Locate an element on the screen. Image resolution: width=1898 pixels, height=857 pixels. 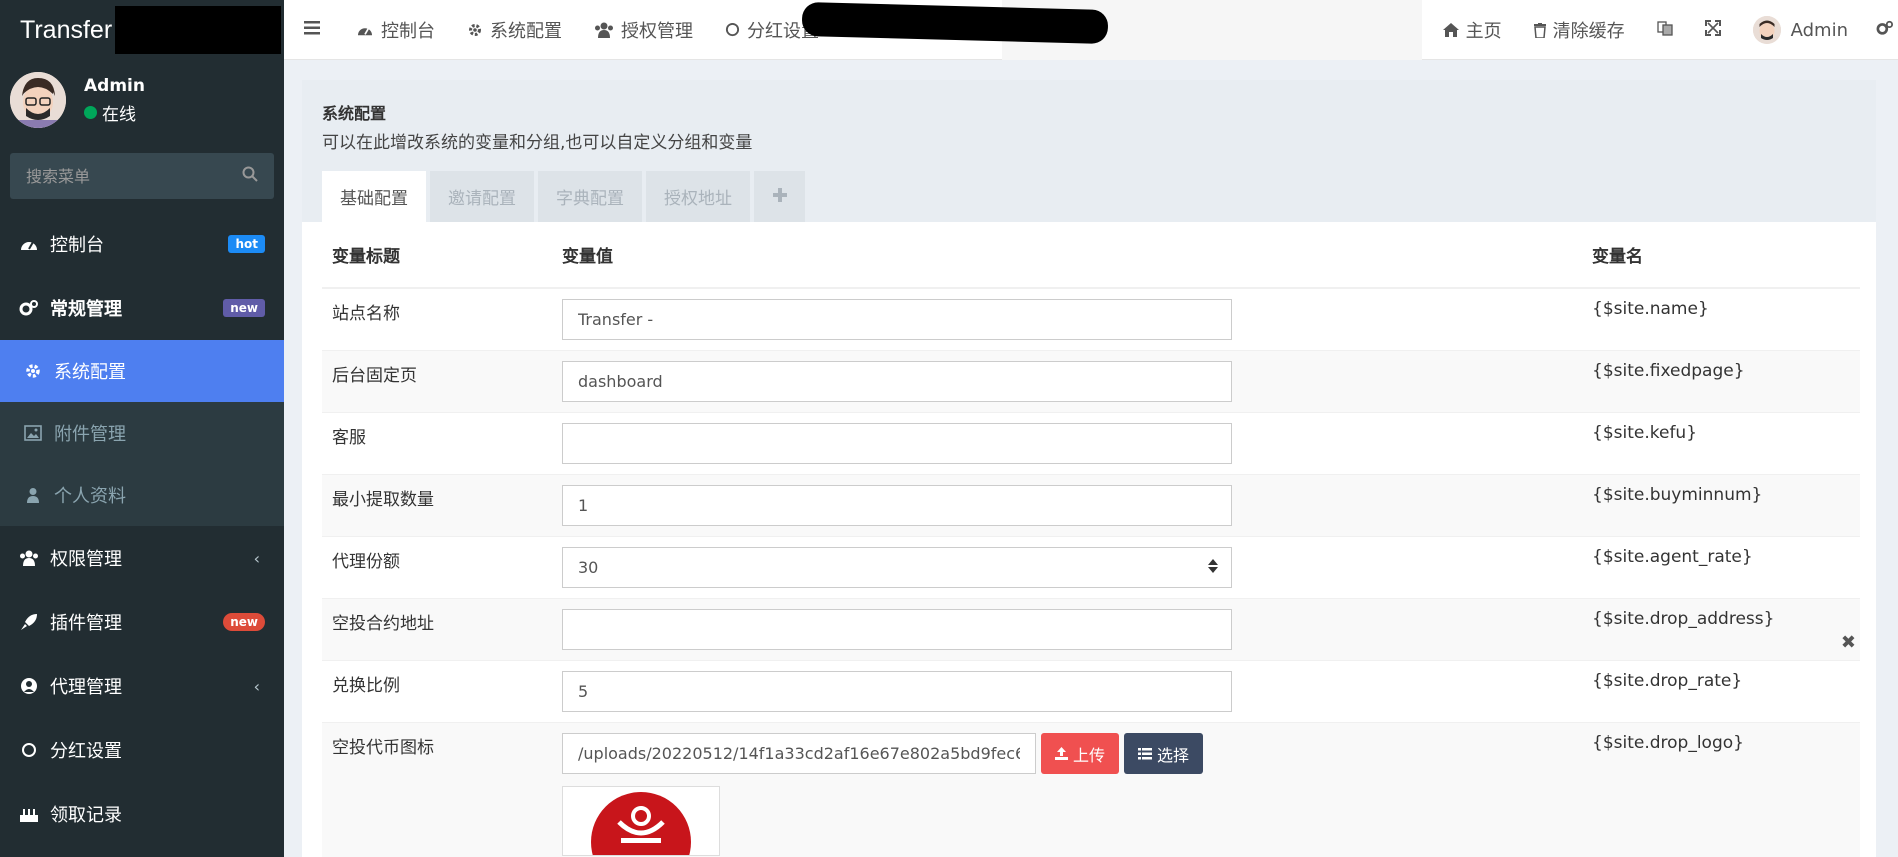
tab-invite: 邀请配置 is located at coordinates (482, 196).